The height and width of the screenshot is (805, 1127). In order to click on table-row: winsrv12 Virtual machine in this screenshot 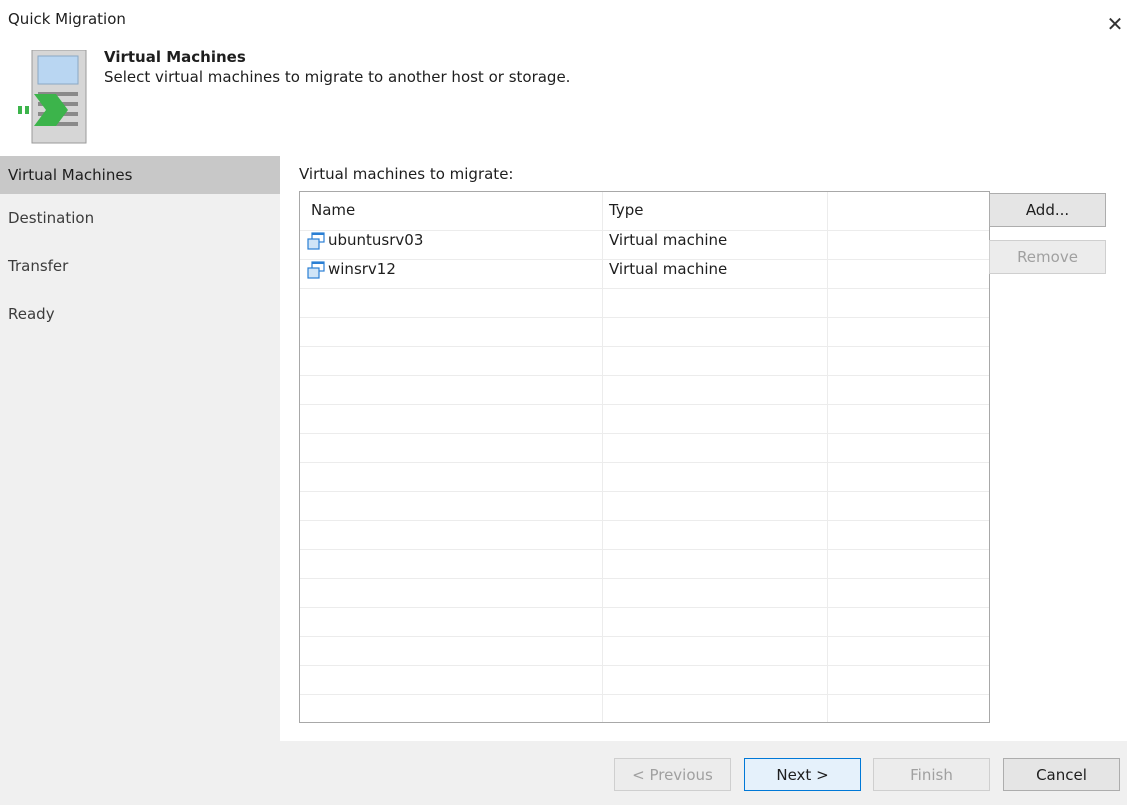, I will do `click(644, 270)`.